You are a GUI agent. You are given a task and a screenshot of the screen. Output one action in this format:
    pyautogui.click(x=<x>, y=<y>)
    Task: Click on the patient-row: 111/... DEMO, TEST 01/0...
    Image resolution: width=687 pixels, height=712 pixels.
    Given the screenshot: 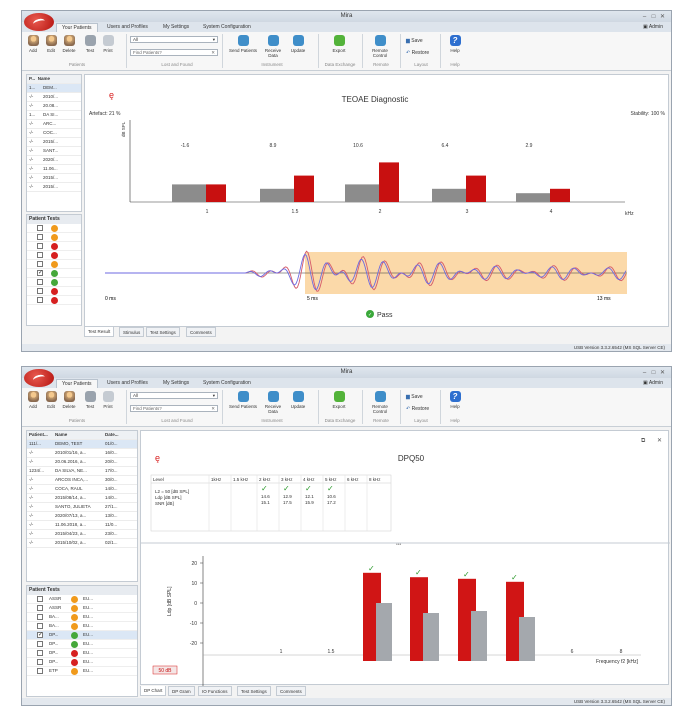 What is the action you would take?
    pyautogui.click(x=82, y=444)
    